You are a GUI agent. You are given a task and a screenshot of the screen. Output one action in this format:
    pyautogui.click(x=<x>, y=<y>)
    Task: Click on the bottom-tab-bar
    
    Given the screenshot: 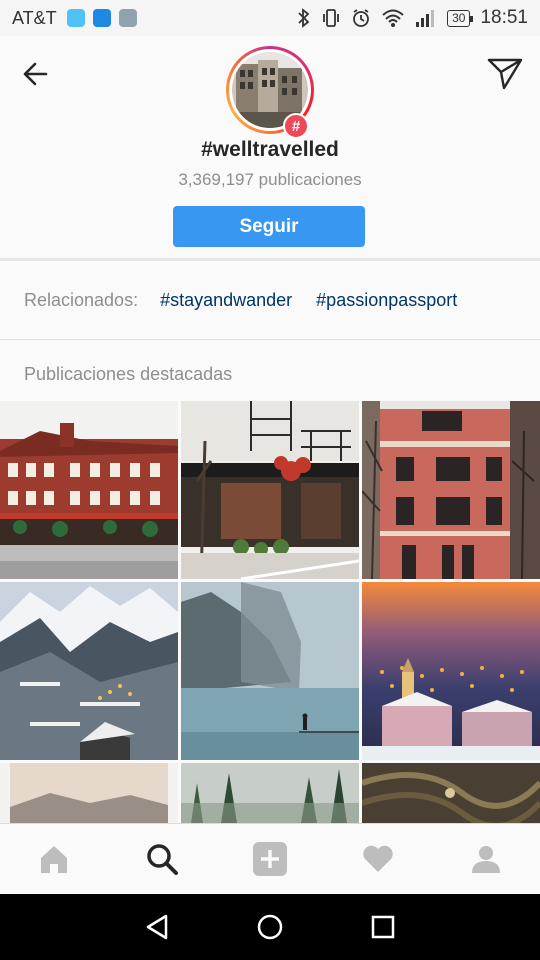 What is the action you would take?
    pyautogui.click(x=270, y=858)
    